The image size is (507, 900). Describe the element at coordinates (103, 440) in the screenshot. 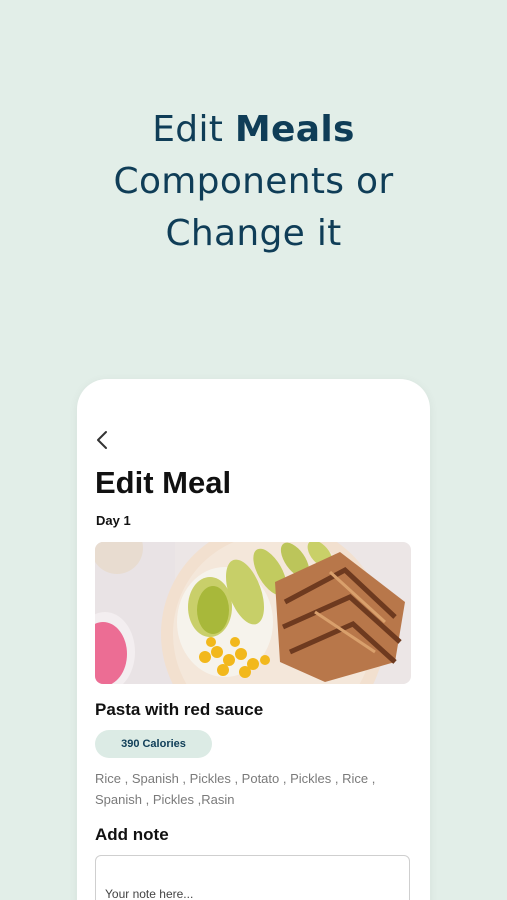

I see `chevron-left-icon` at that location.